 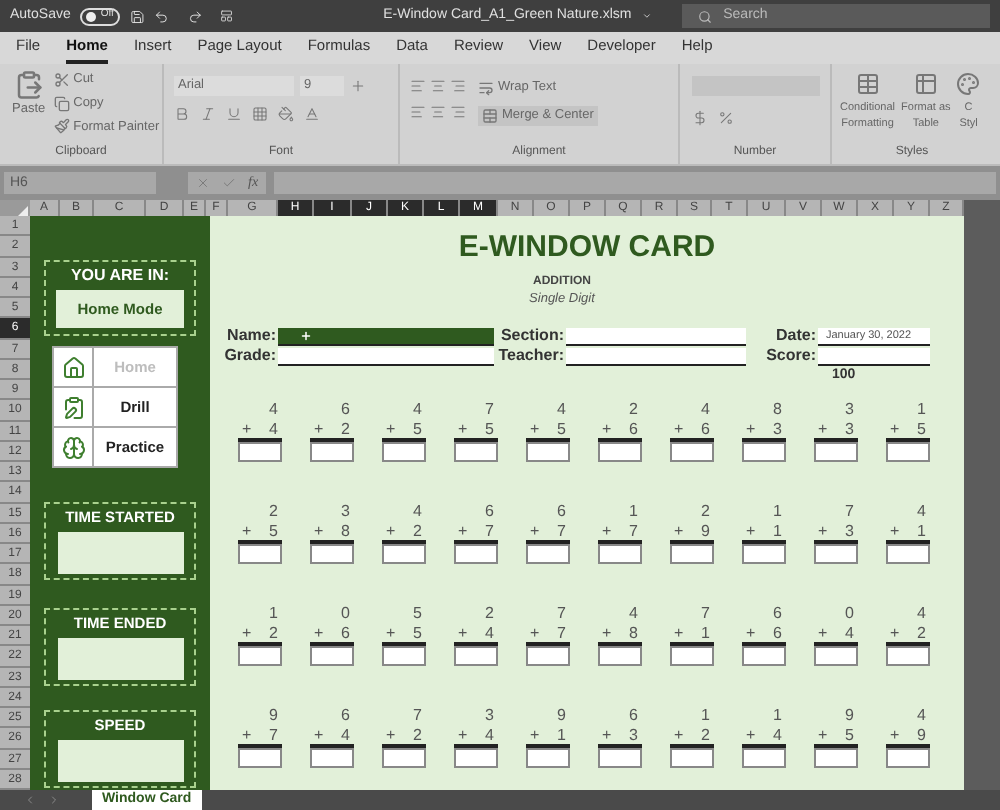 What do you see at coordinates (229, 183) in the screenshot?
I see `check-icon` at bounding box center [229, 183].